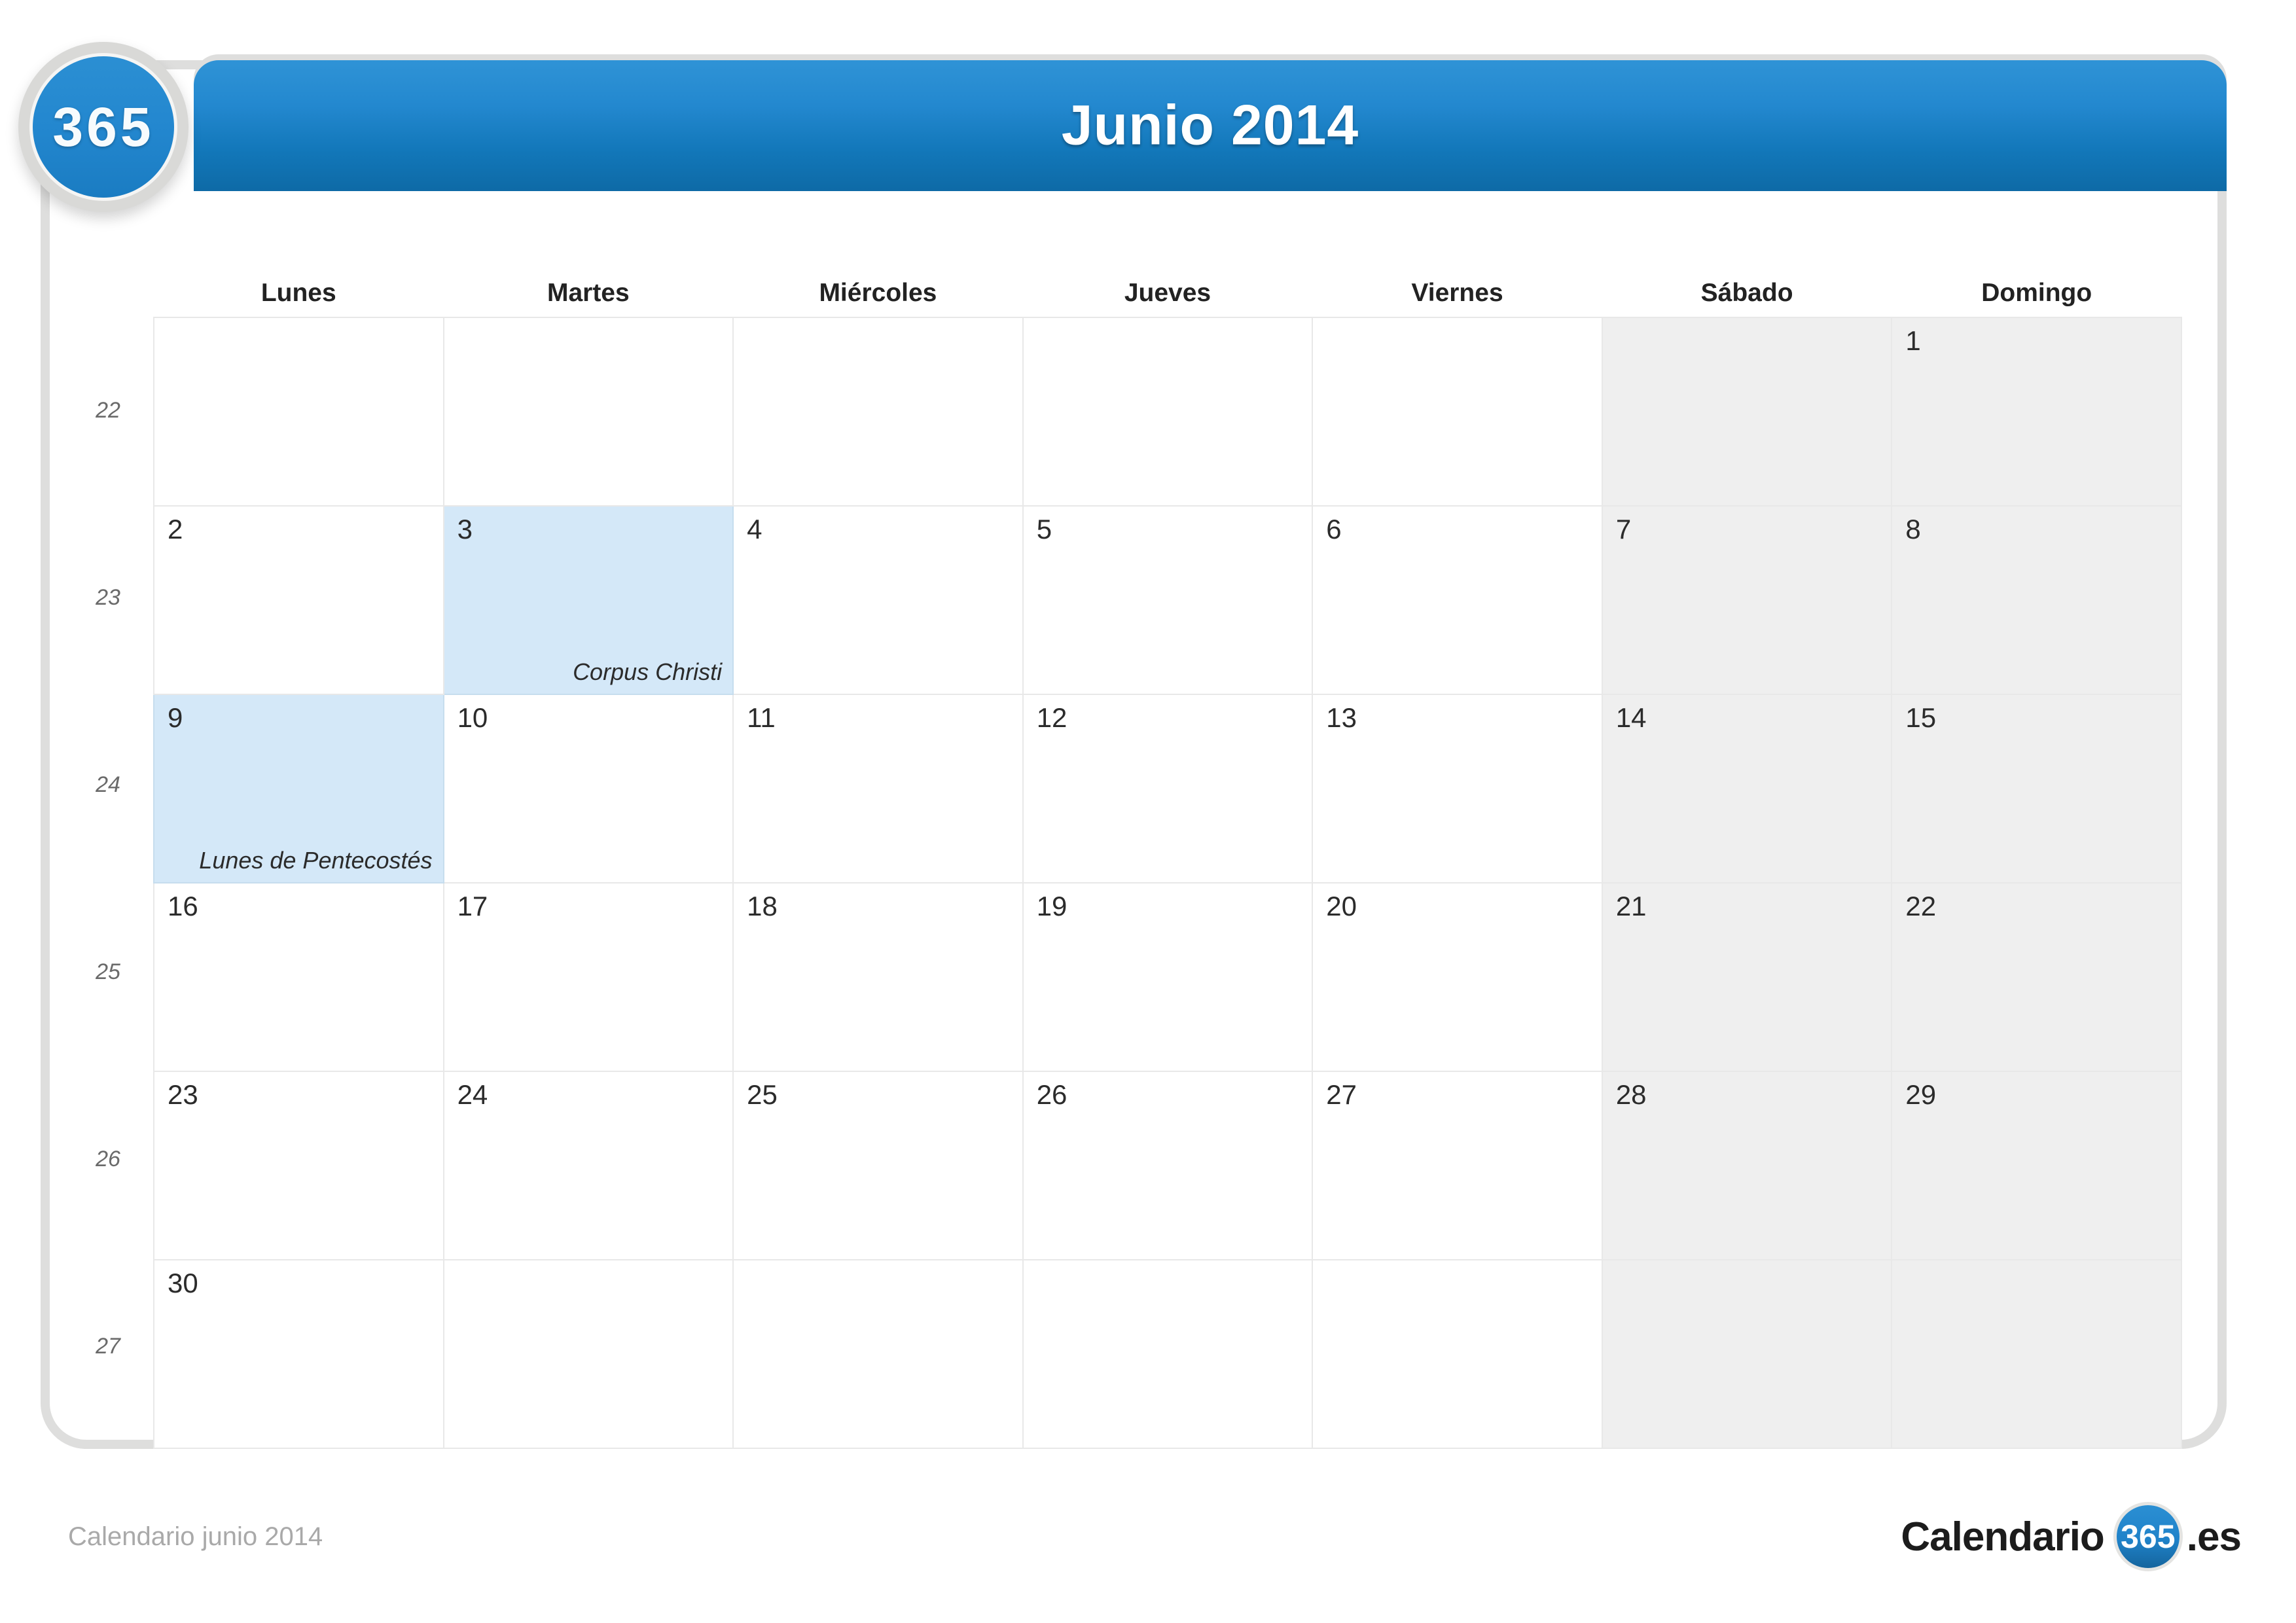  Describe the element at coordinates (1631, 1094) in the screenshot. I see `day-number: 28` at that location.